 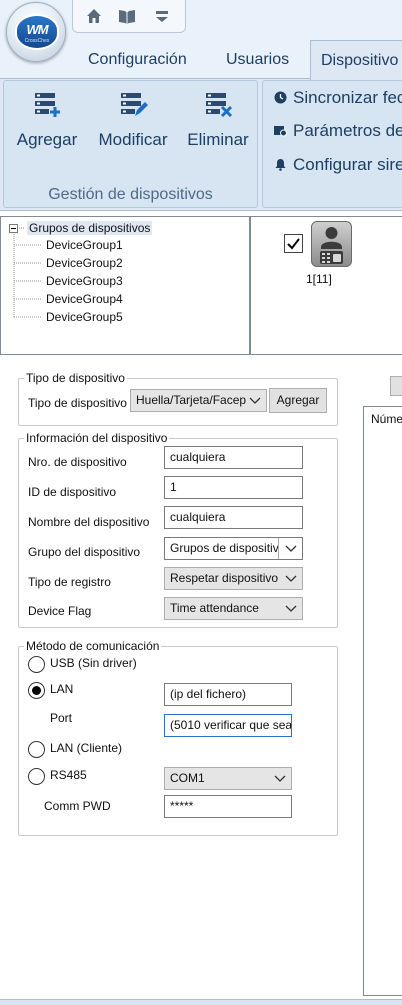 I want to click on add-device-label: Agregar, so click(x=47, y=139).